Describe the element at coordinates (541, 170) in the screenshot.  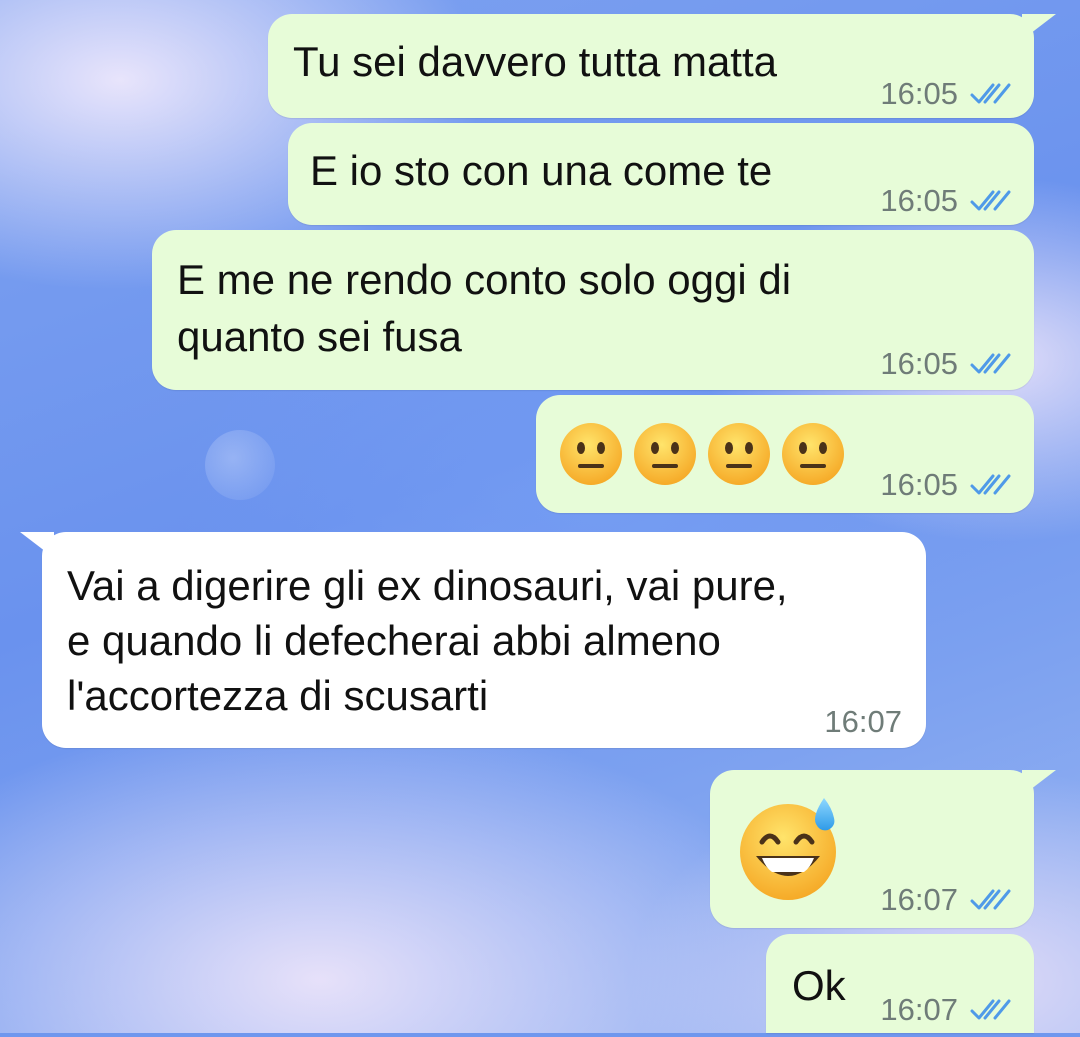
I see `message-text: E io sto con una come te` at that location.